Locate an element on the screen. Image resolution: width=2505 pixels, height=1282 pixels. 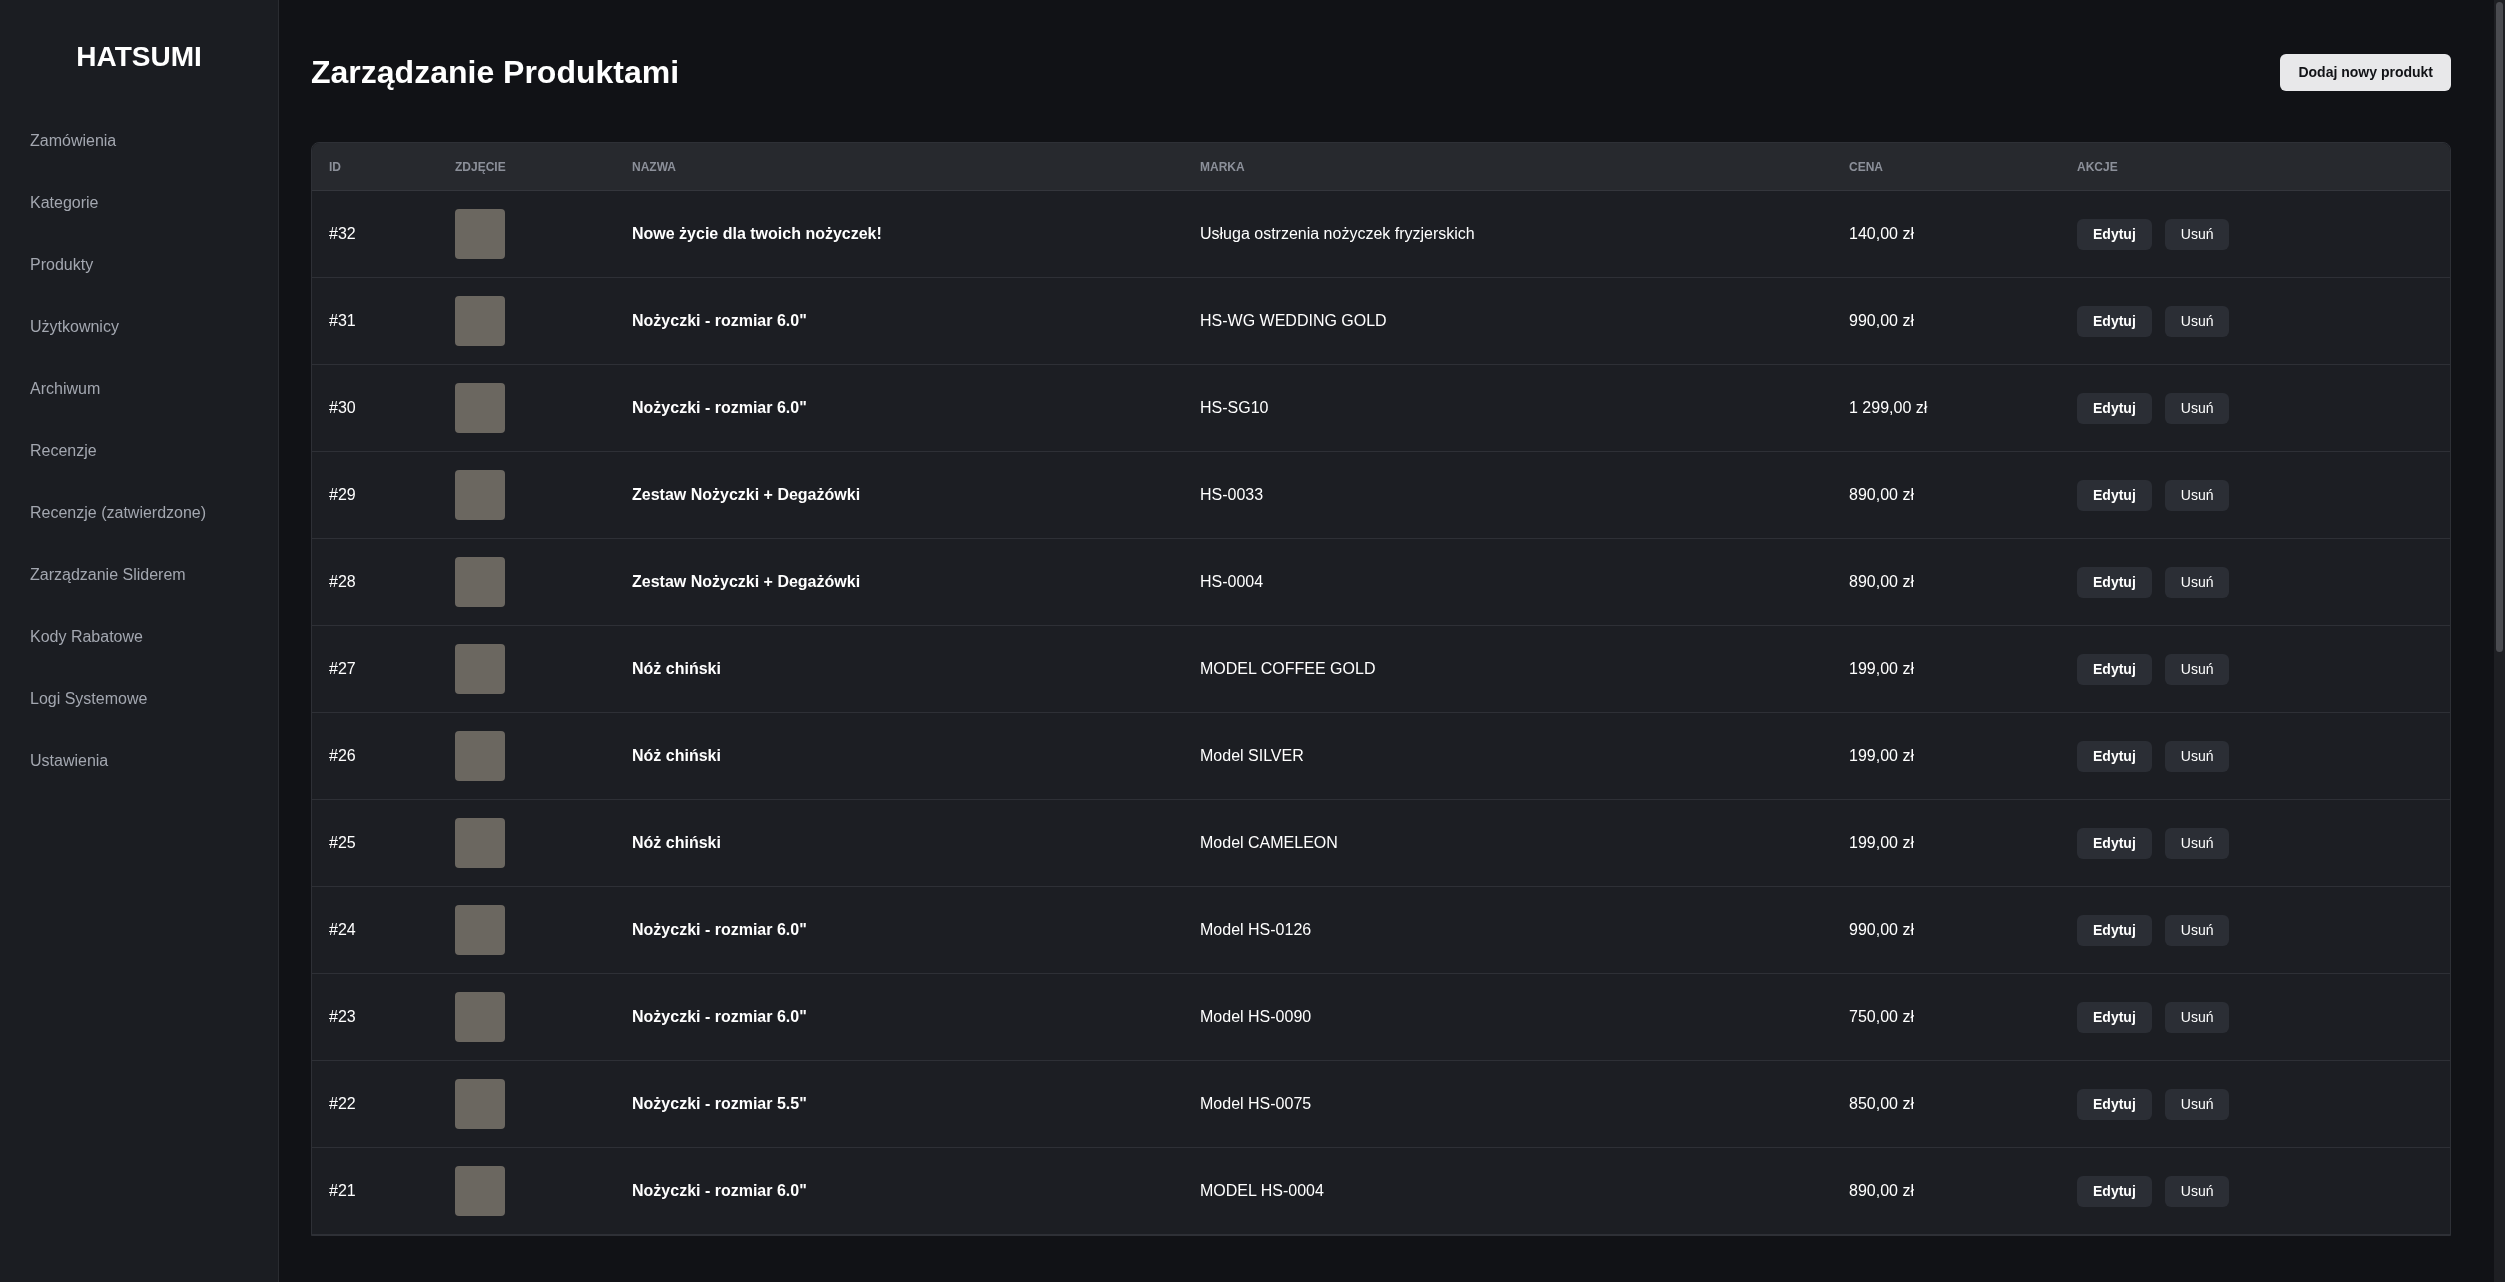
id-cell-text: #30 is located at coordinates (342, 408).